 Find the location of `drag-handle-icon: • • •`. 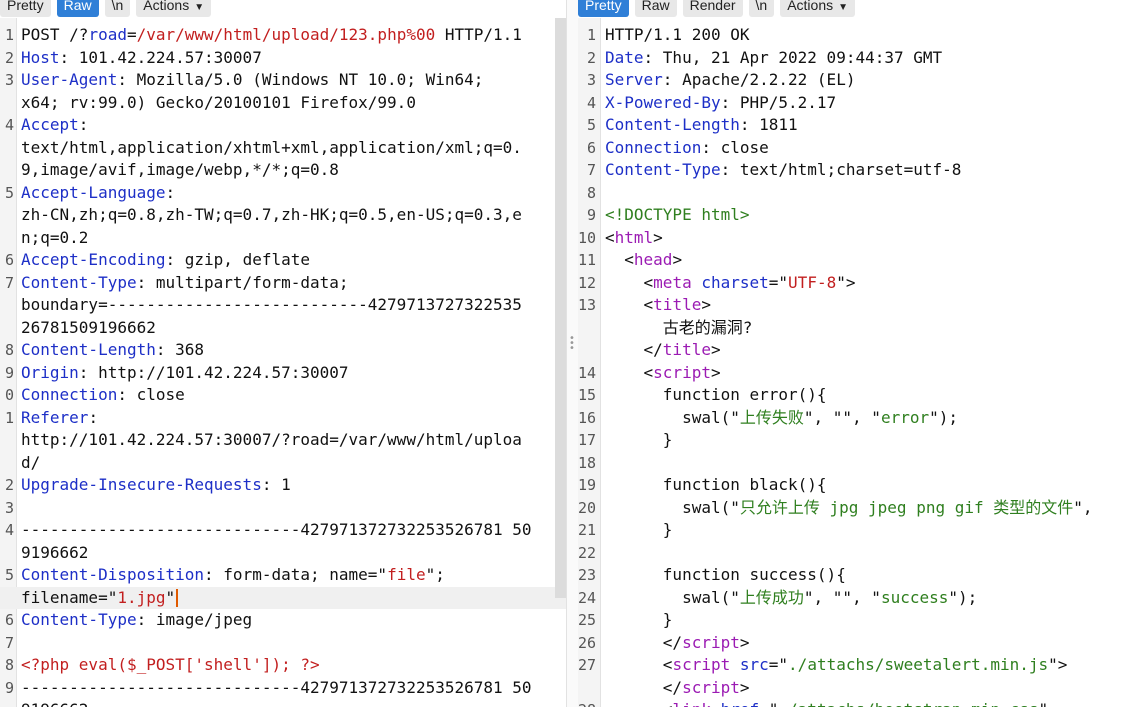

drag-handle-icon: • • • is located at coordinates (572, 345).